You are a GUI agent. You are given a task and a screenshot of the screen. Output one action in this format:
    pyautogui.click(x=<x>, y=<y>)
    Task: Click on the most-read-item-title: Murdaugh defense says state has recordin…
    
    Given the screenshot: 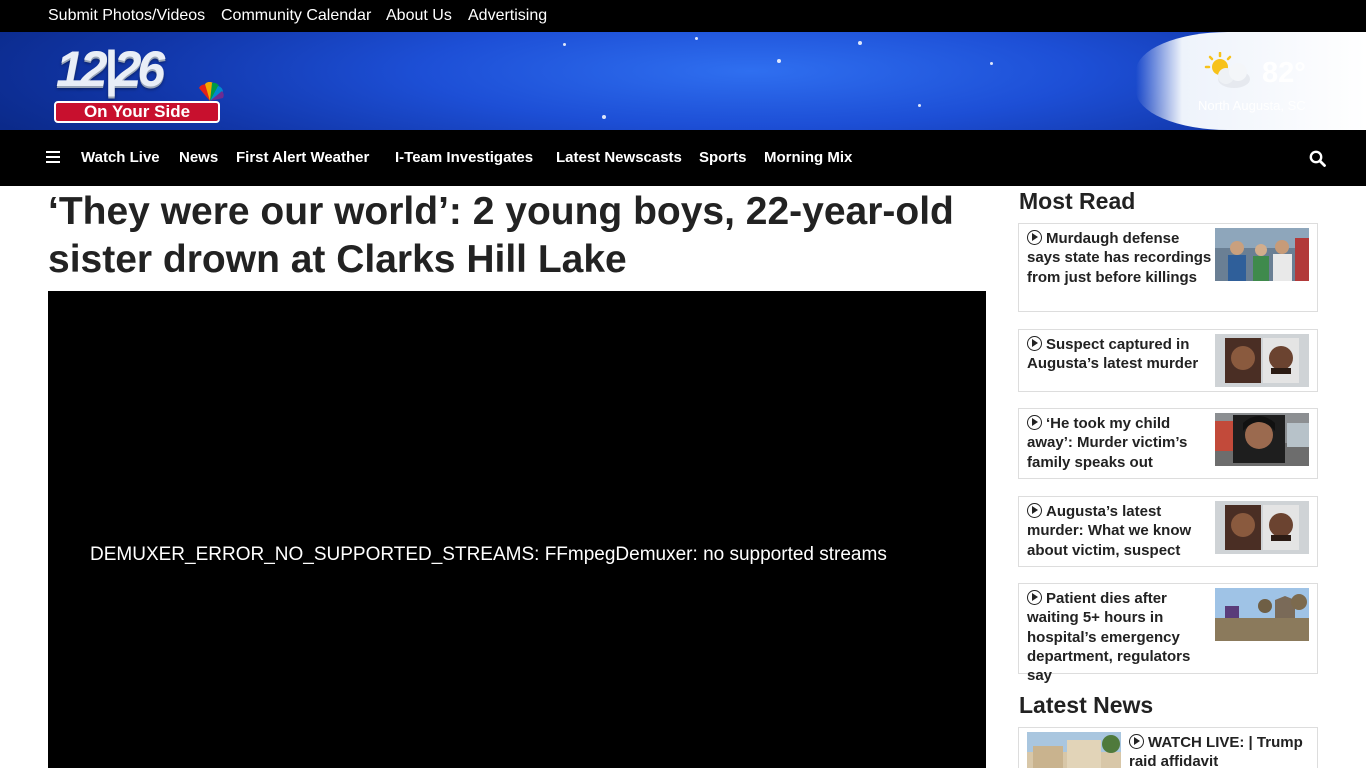 What is the action you would take?
    pyautogui.click(x=1119, y=258)
    